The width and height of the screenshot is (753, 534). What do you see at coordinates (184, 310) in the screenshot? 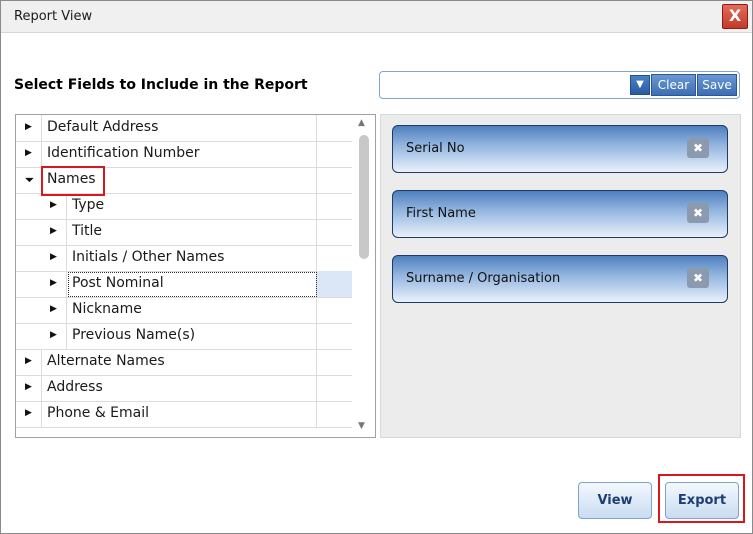
I see `tree-row: ▶ Nickname` at bounding box center [184, 310].